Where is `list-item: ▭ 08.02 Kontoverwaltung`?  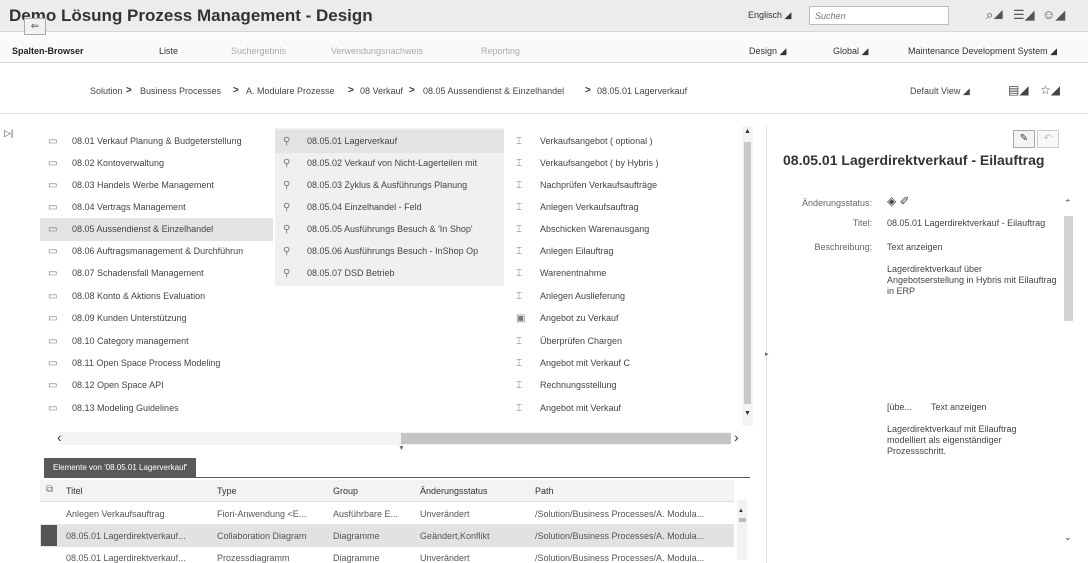
list-item: ▭ 08.02 Kontoverwaltung is located at coordinates (156, 163).